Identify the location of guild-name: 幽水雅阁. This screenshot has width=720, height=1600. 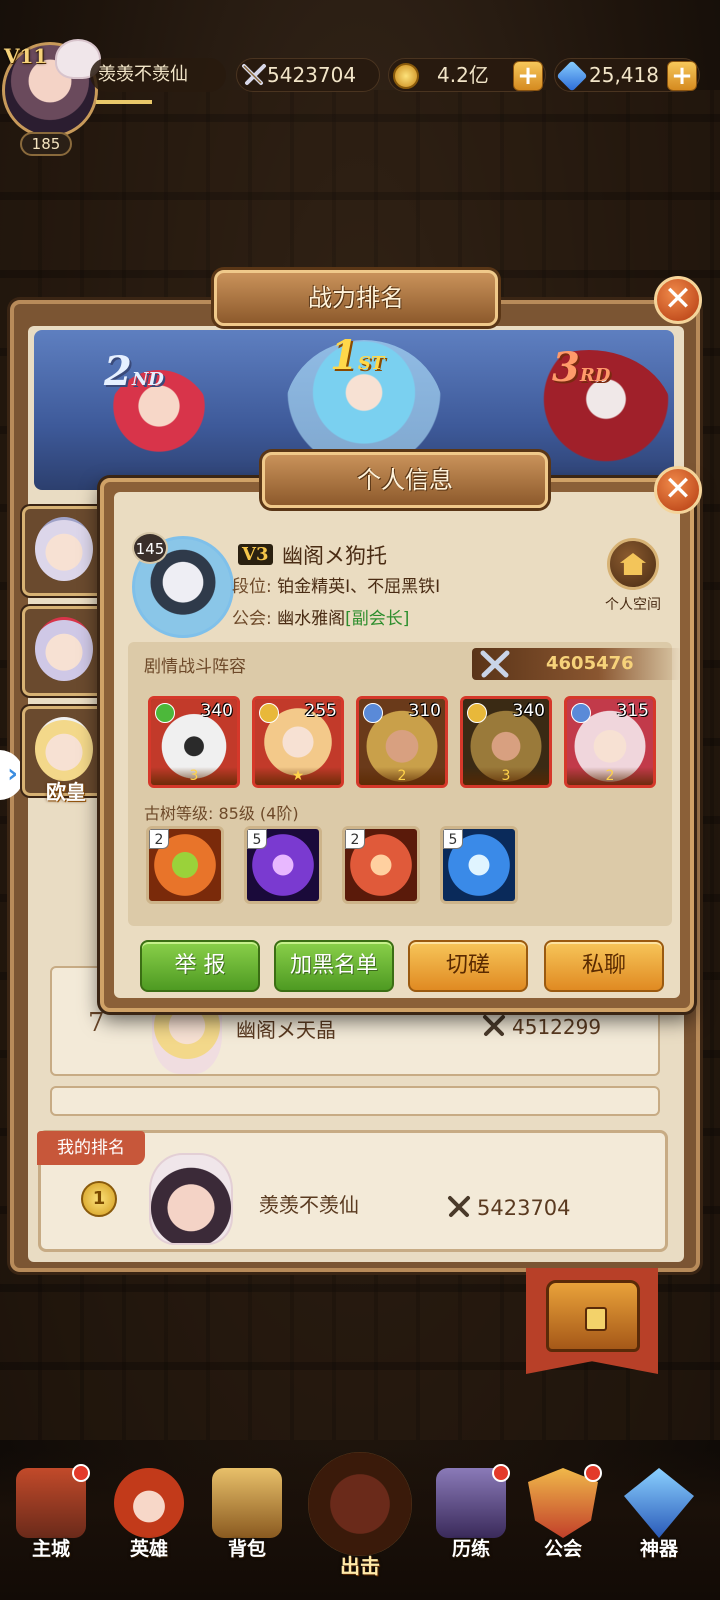
(311, 619).